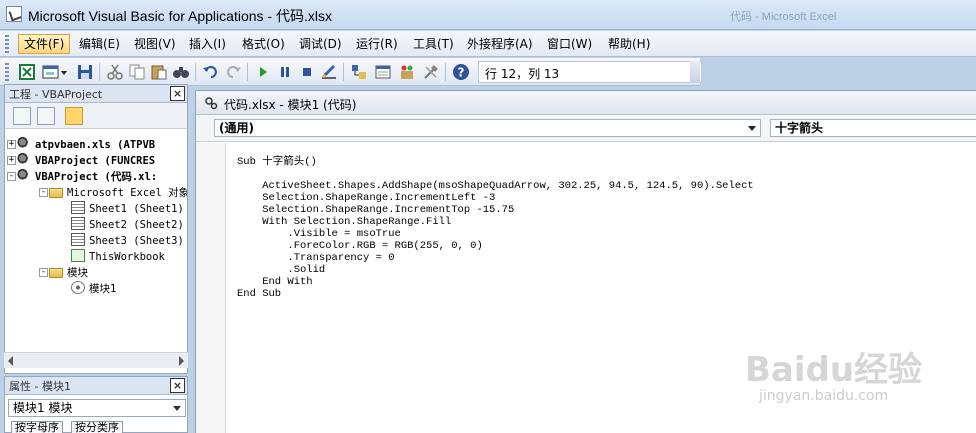 Image resolution: width=976 pixels, height=433 pixels. What do you see at coordinates (127, 257) in the screenshot?
I see `tree-item-label: ThisWorkbook` at bounding box center [127, 257].